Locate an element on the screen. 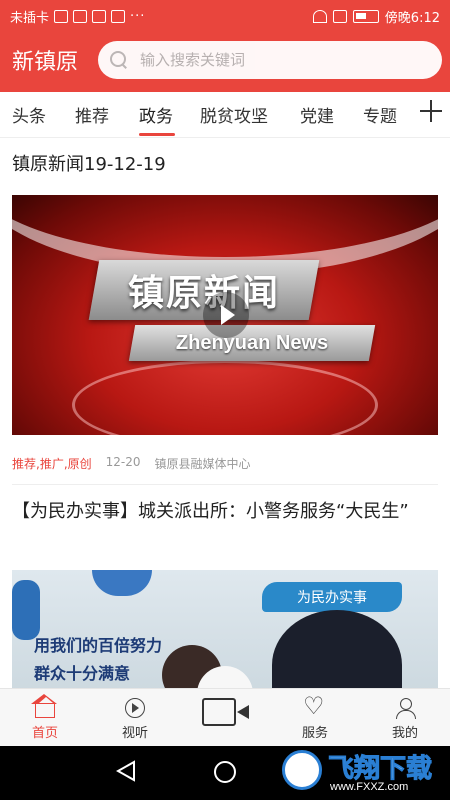 This screenshot has width=450, height=800. article-date: 12-20 is located at coordinates (123, 462).